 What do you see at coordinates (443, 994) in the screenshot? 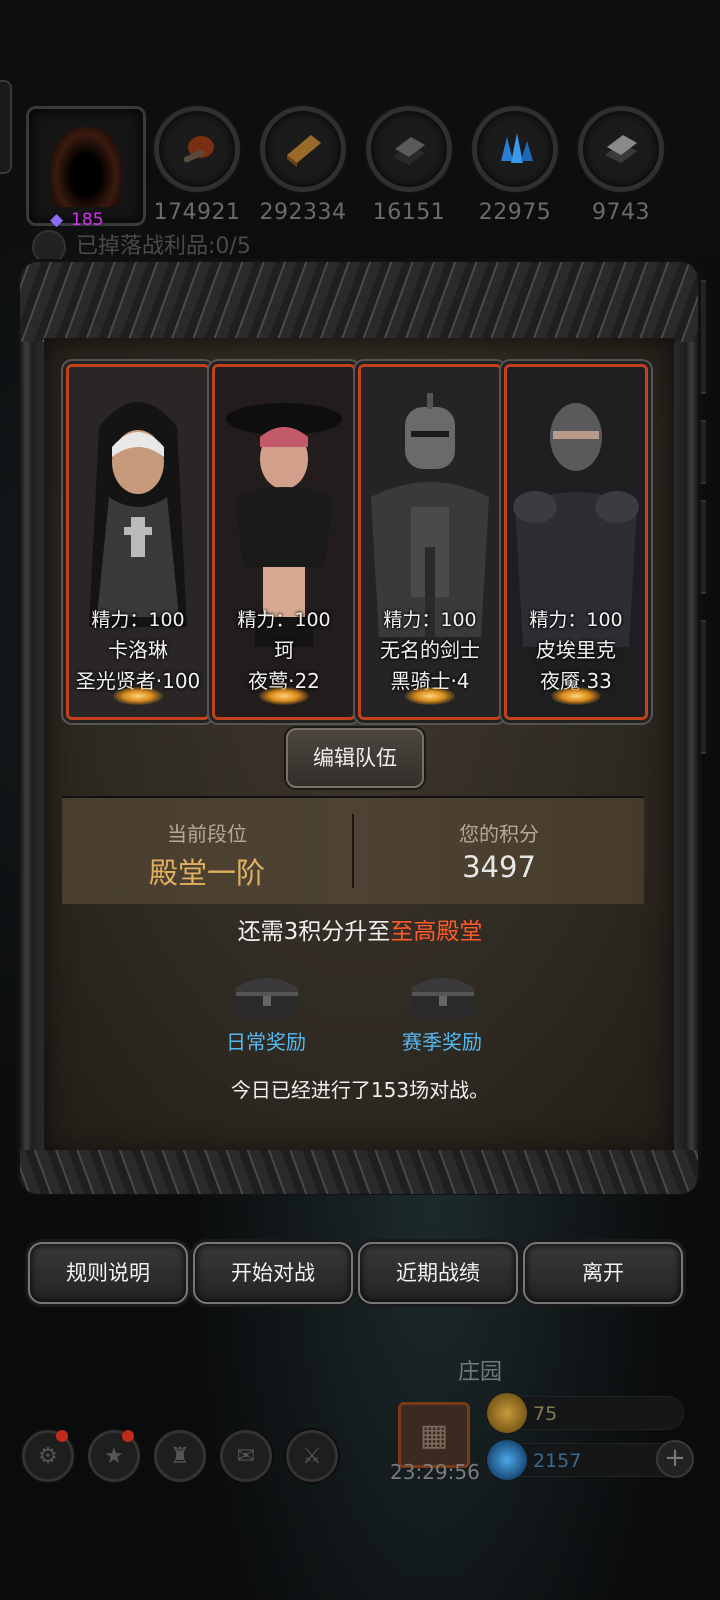
I see `season-chest-icon` at bounding box center [443, 994].